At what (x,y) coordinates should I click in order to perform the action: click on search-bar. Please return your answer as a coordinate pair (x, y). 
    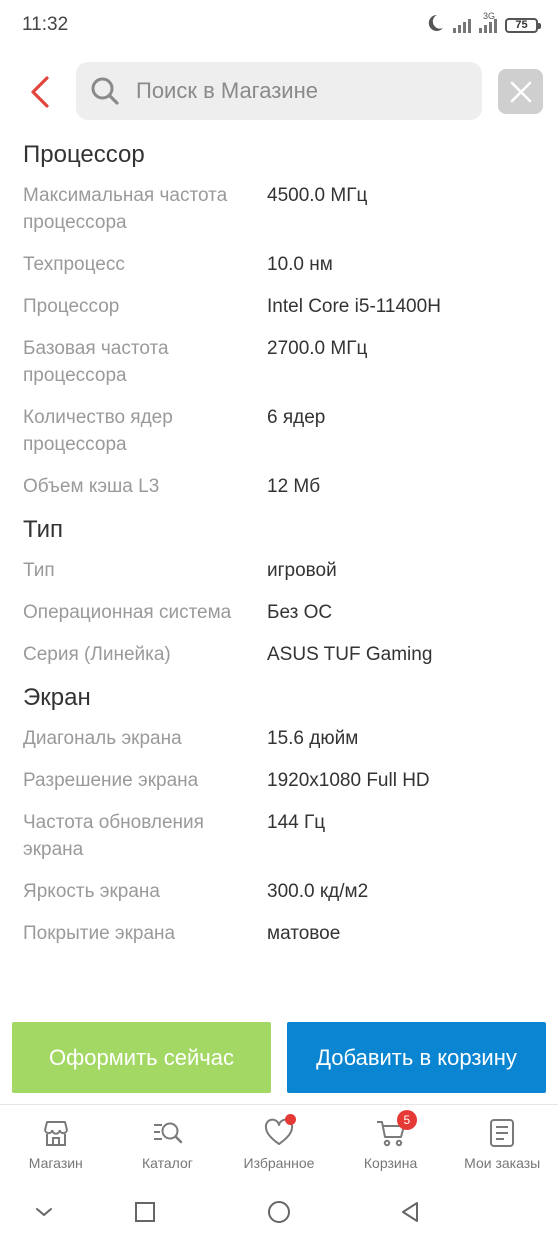
    Looking at the image, I should click on (279, 91).